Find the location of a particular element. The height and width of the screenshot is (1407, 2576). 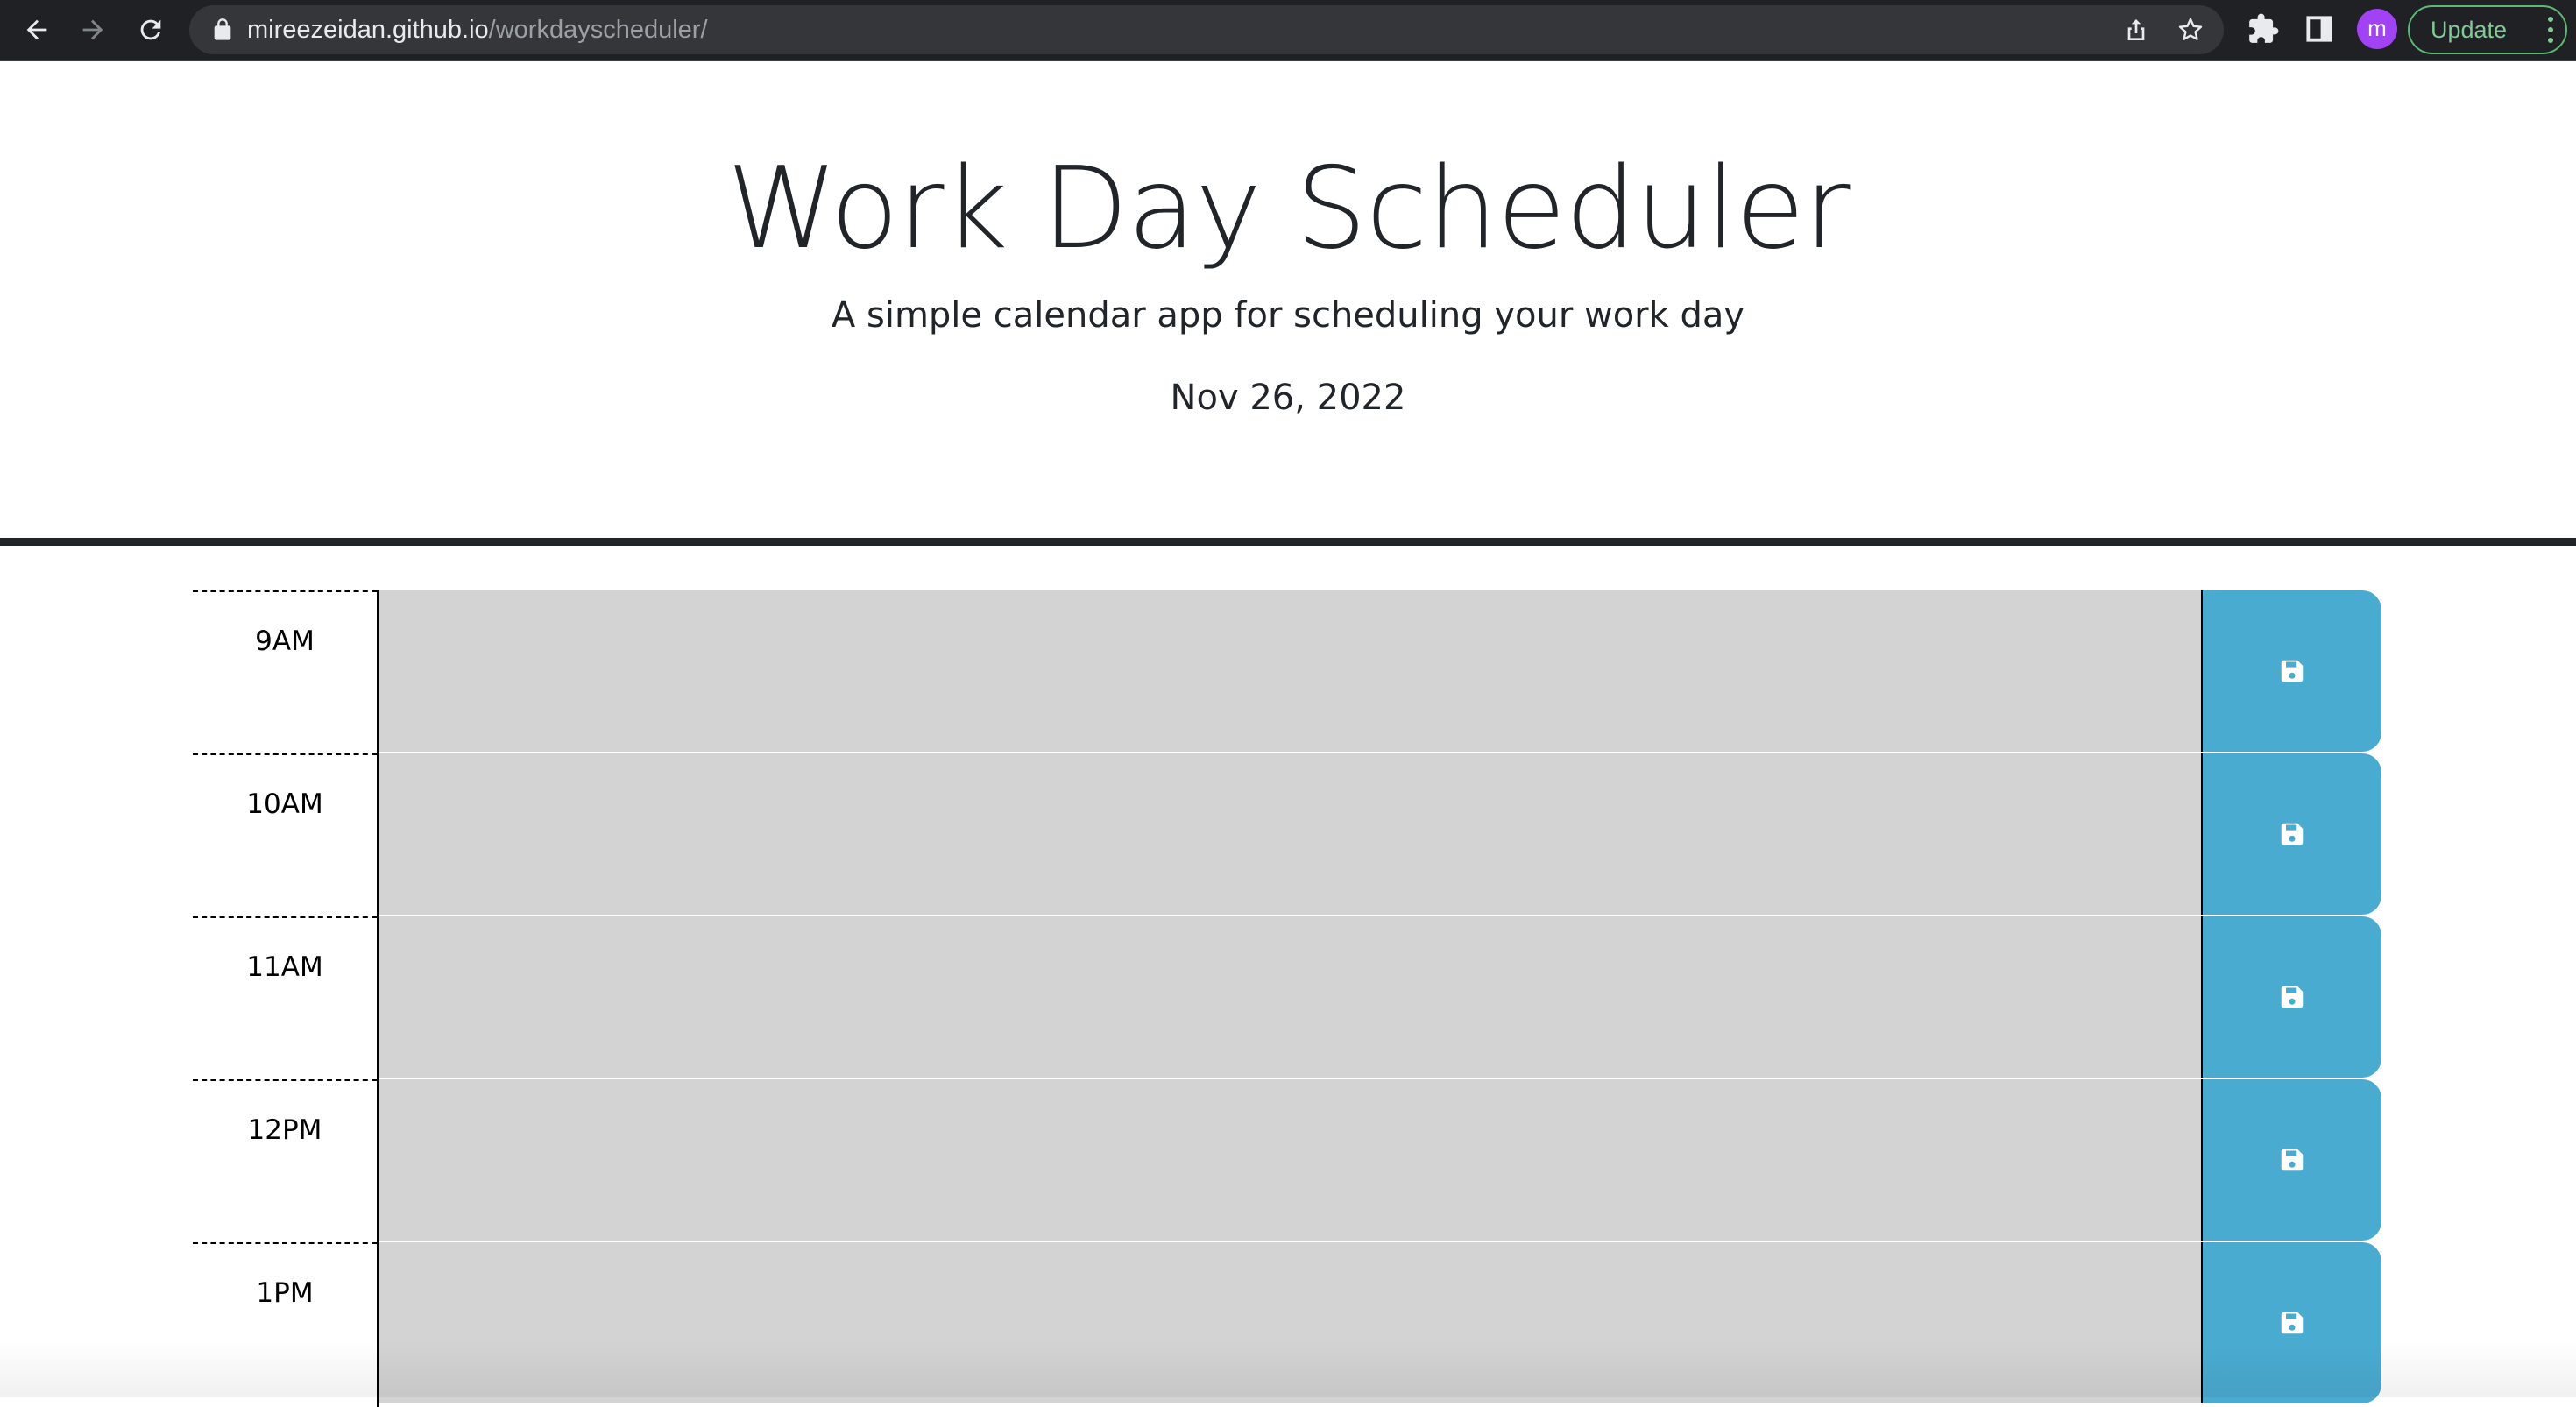

update-button: Update is located at coordinates (2487, 29).